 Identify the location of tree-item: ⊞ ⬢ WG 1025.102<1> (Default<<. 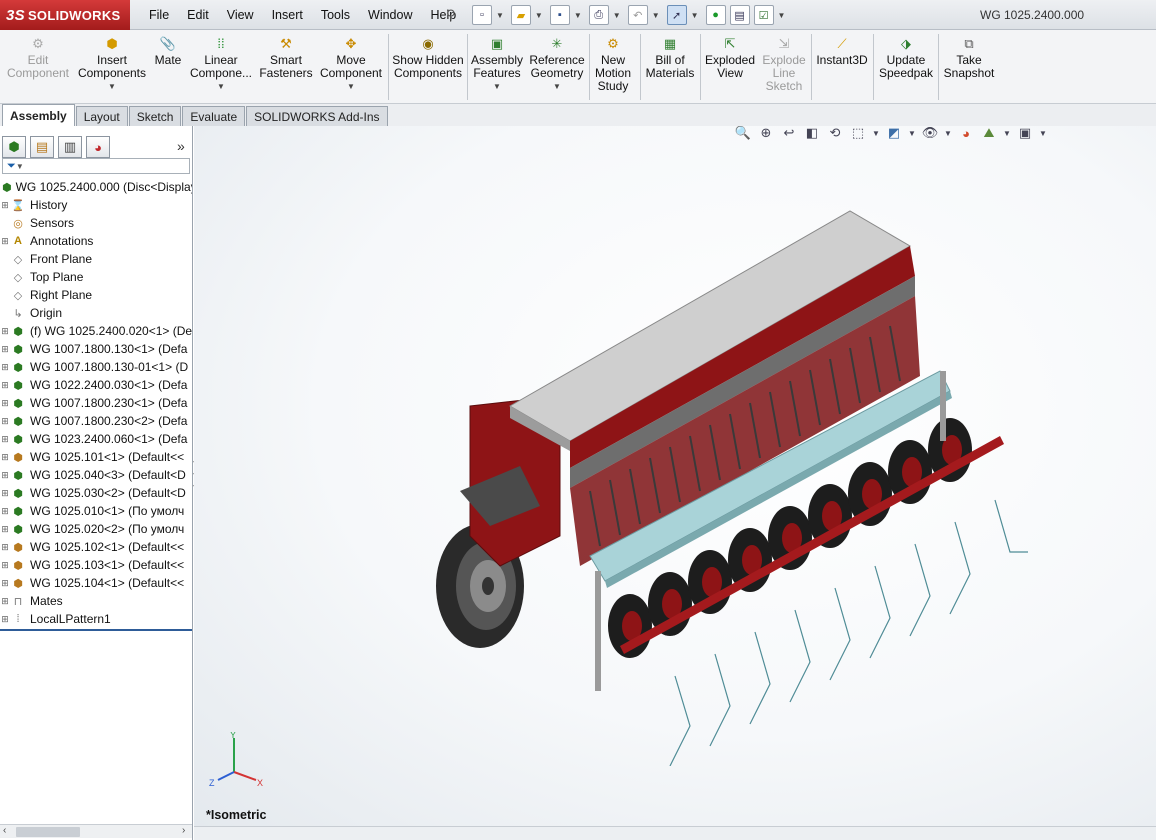
(96, 547).